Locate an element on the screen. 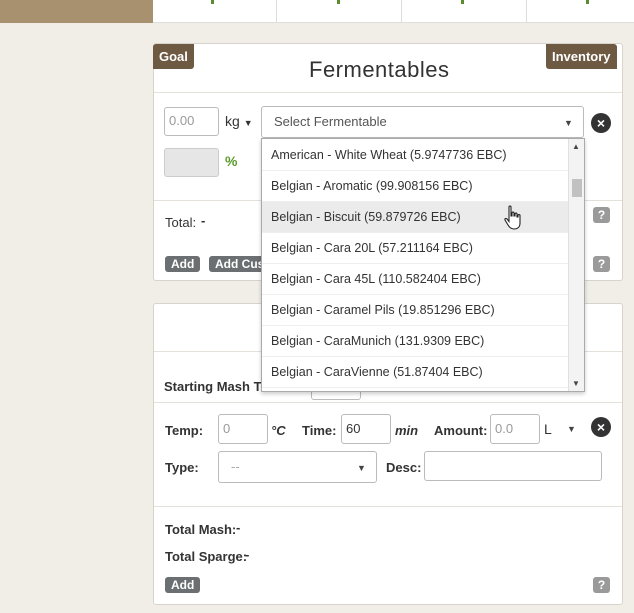 The image size is (634, 613). percent-label: % is located at coordinates (231, 161).